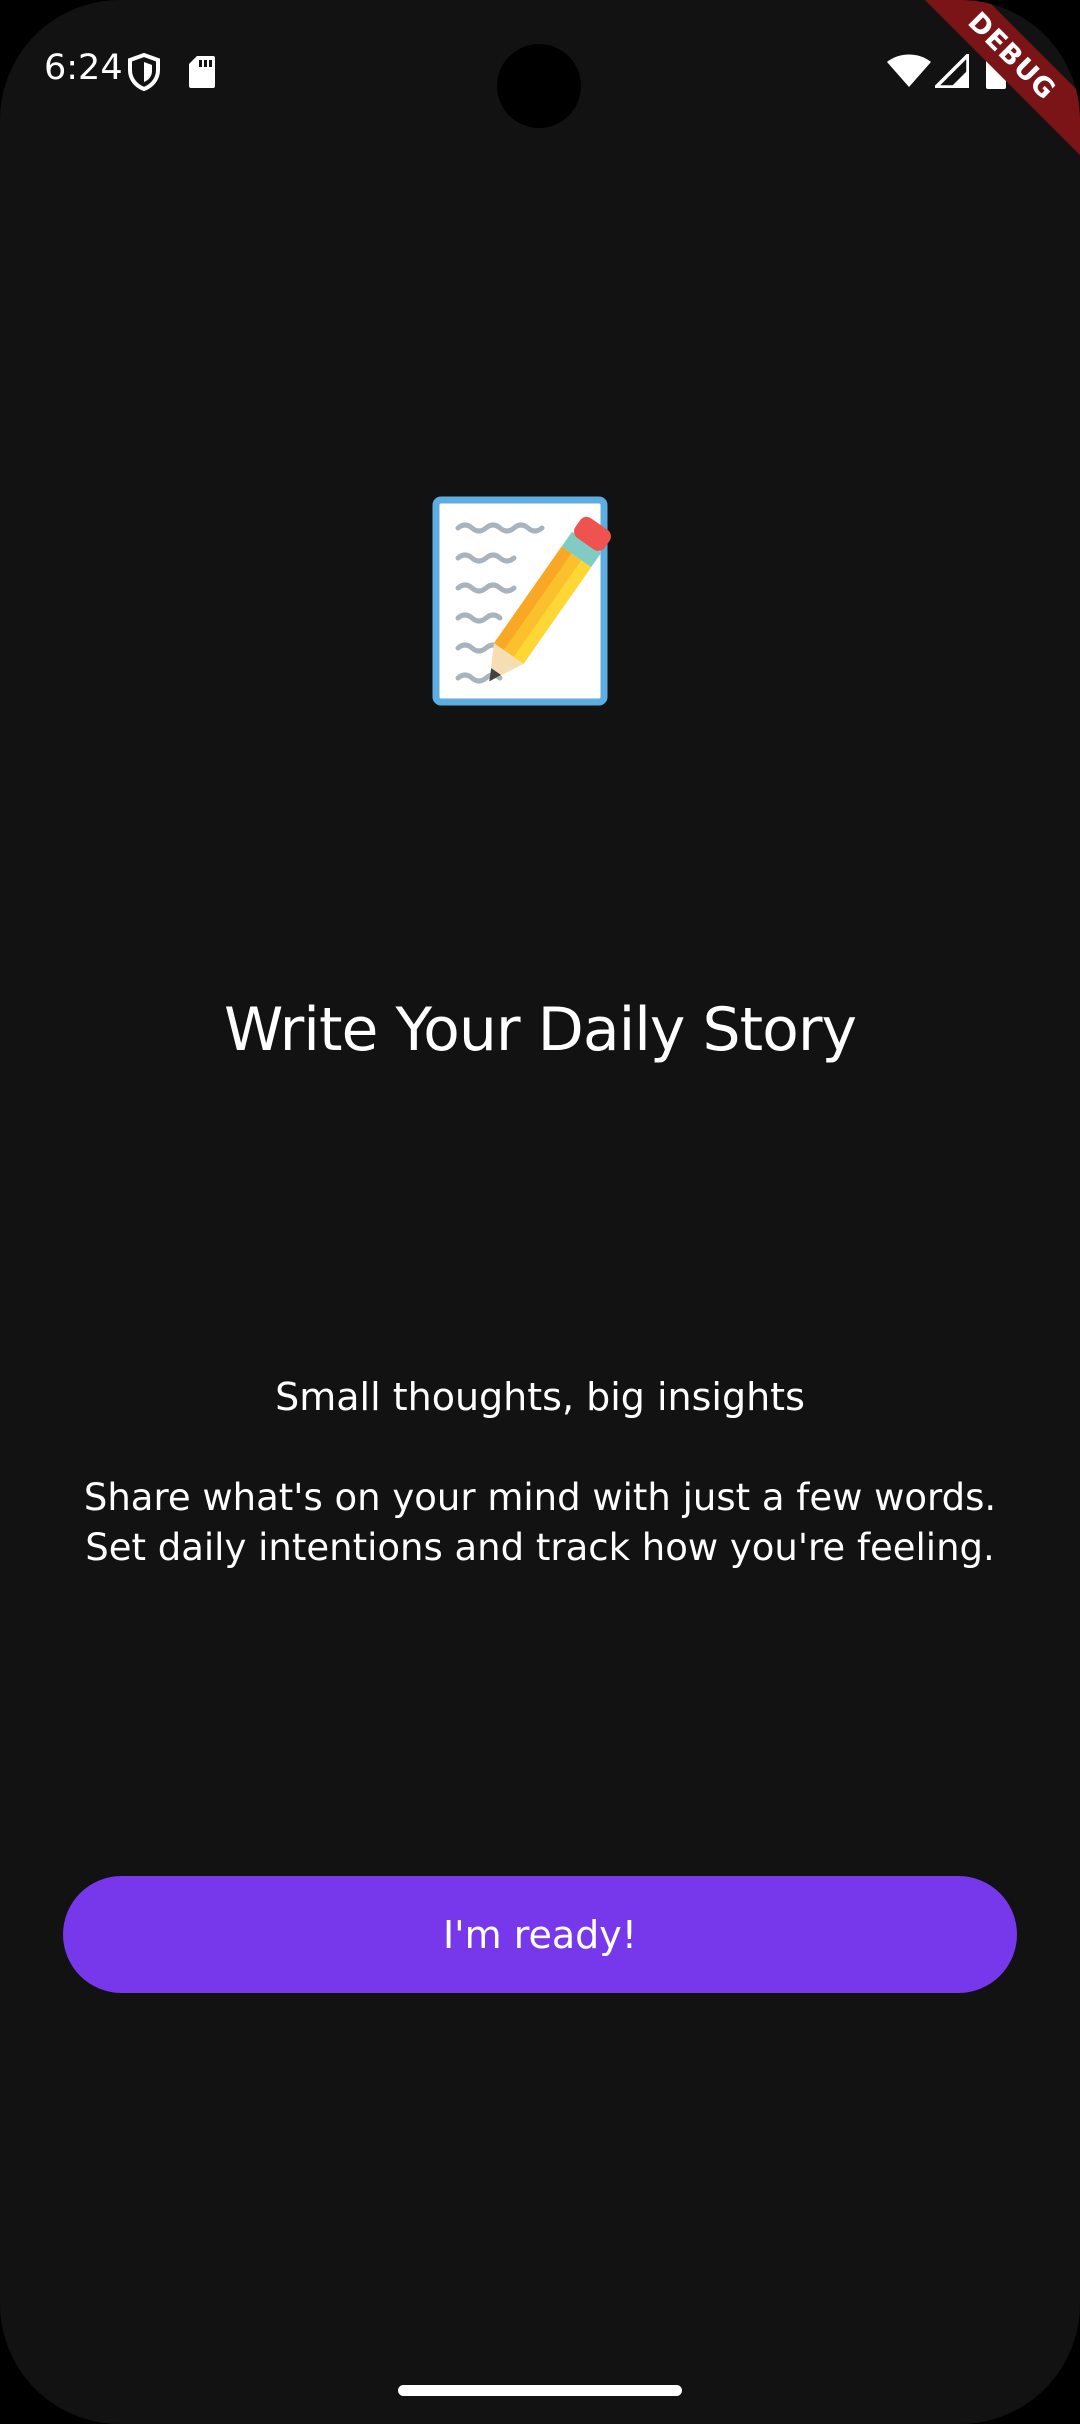 This screenshot has width=1080, height=2424. What do you see at coordinates (540, 1397) in the screenshot?
I see `subtitle: Small thoughts, big insights` at bounding box center [540, 1397].